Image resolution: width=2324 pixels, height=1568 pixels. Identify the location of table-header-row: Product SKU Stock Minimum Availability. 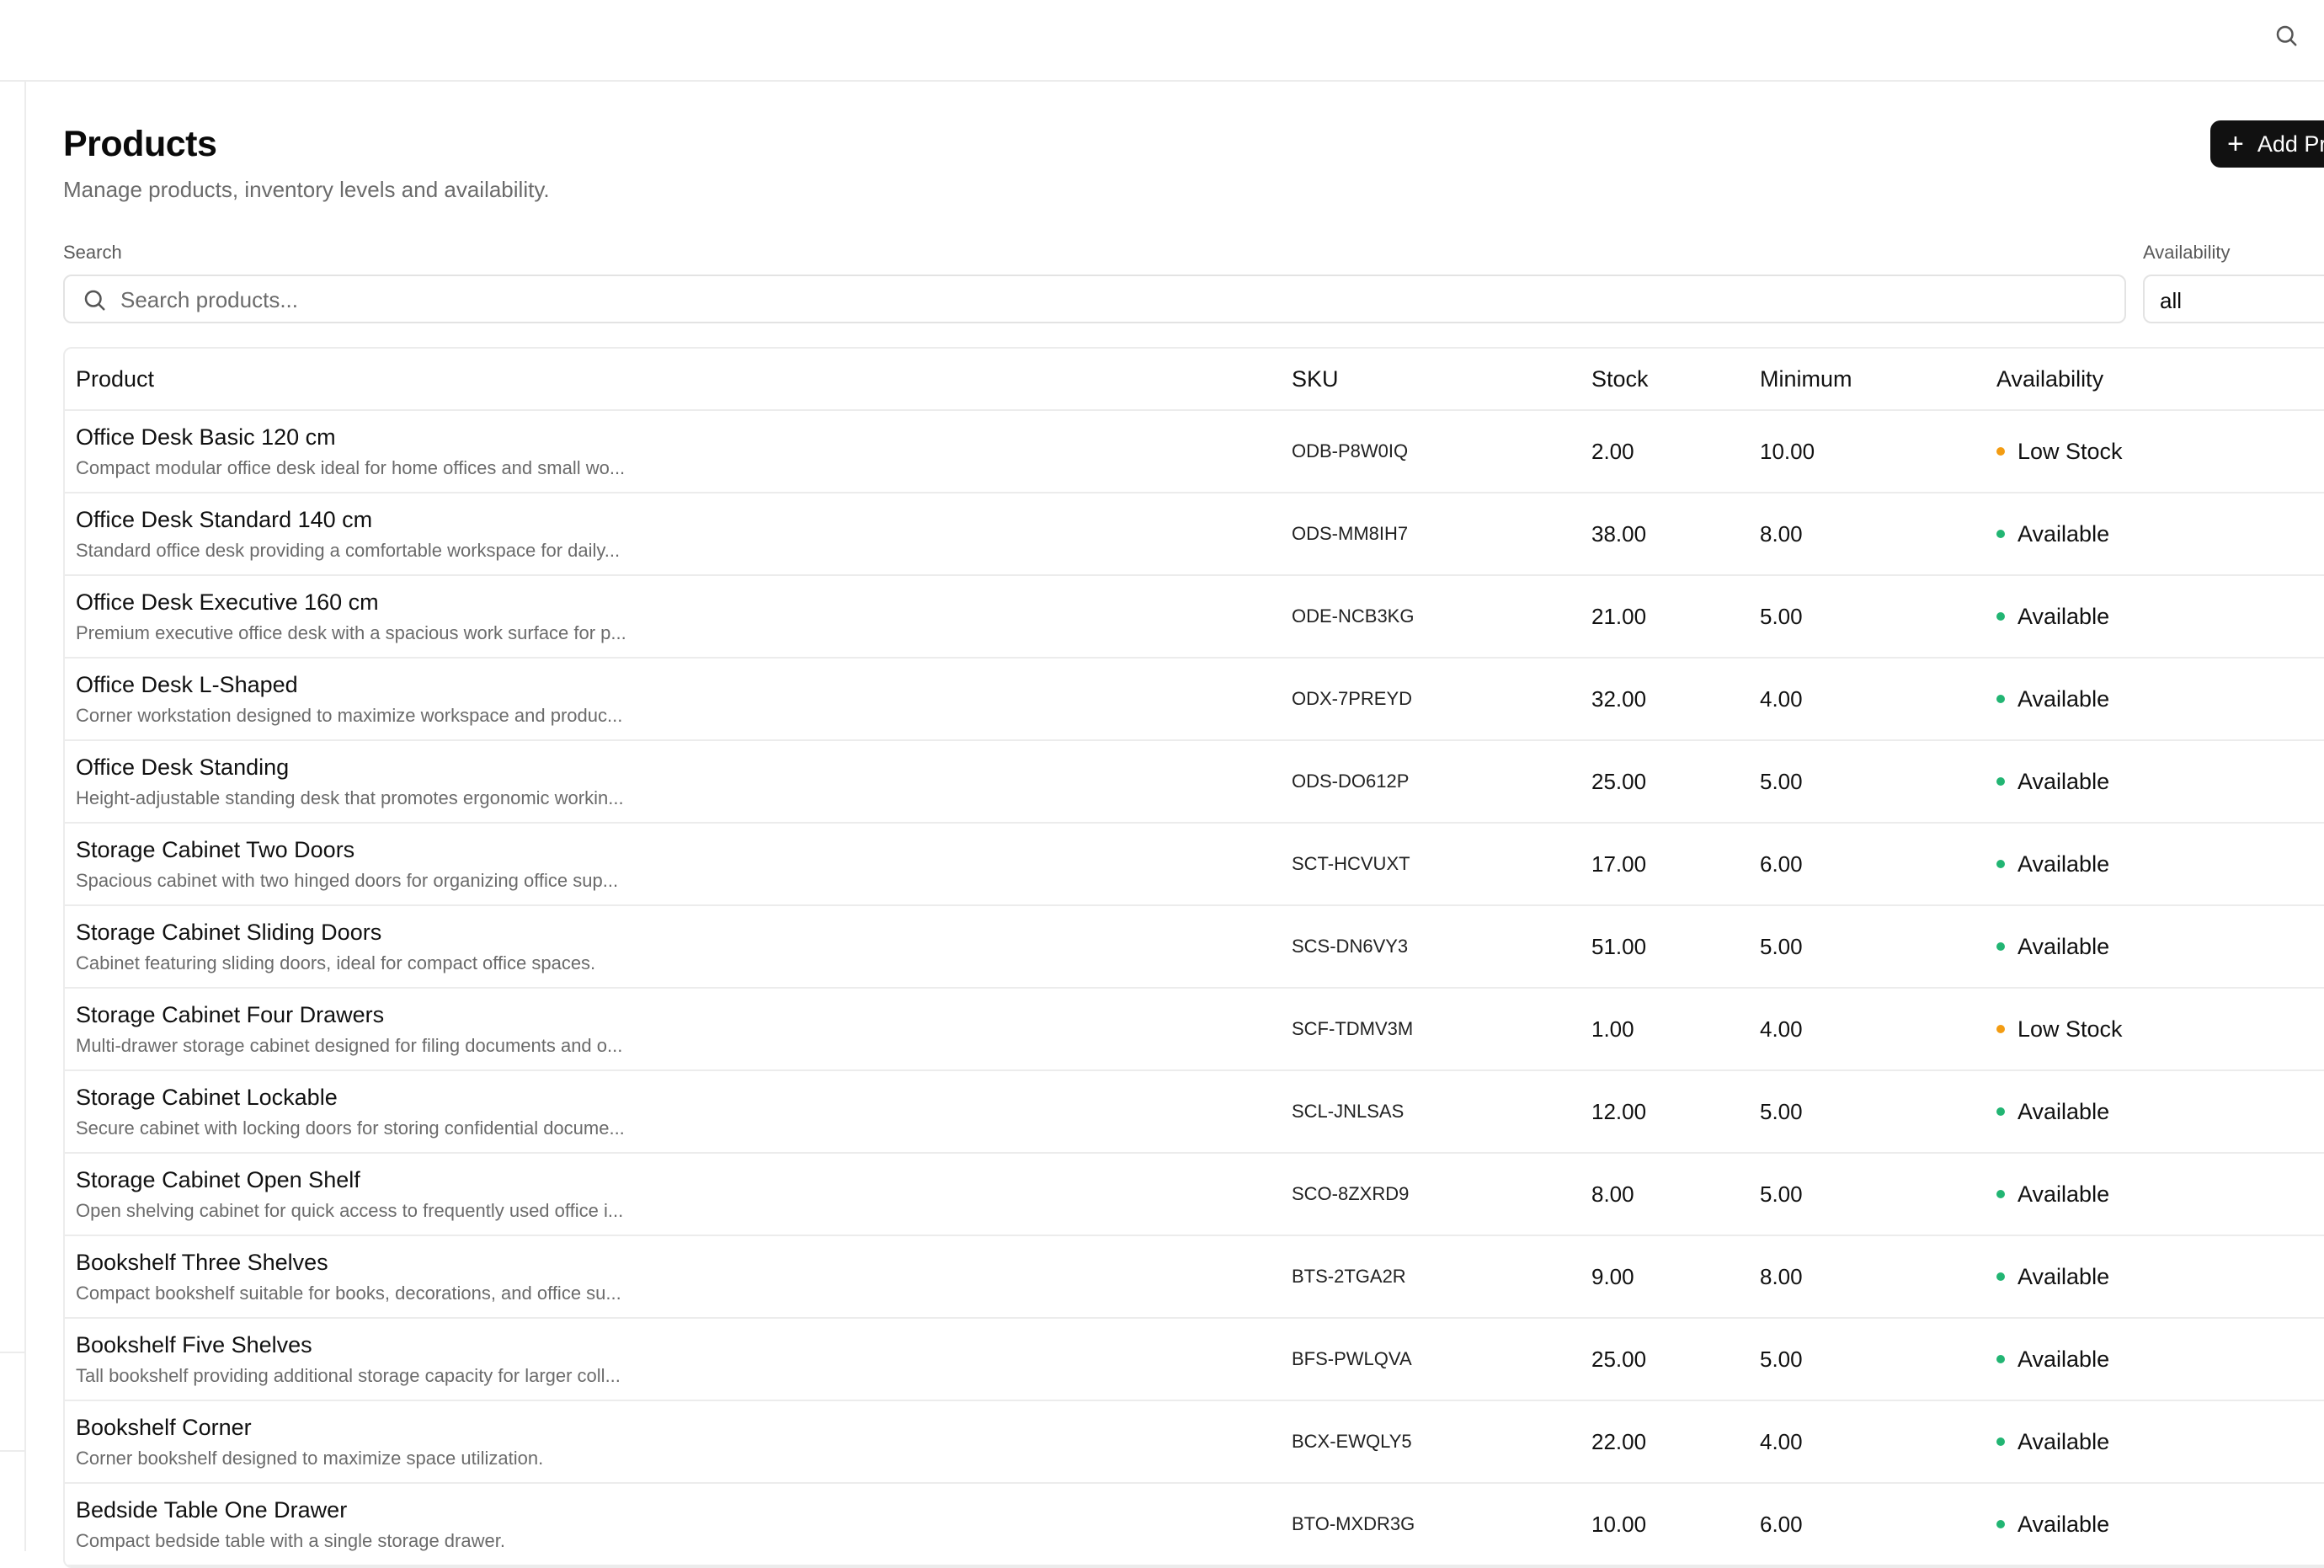
(1194, 380).